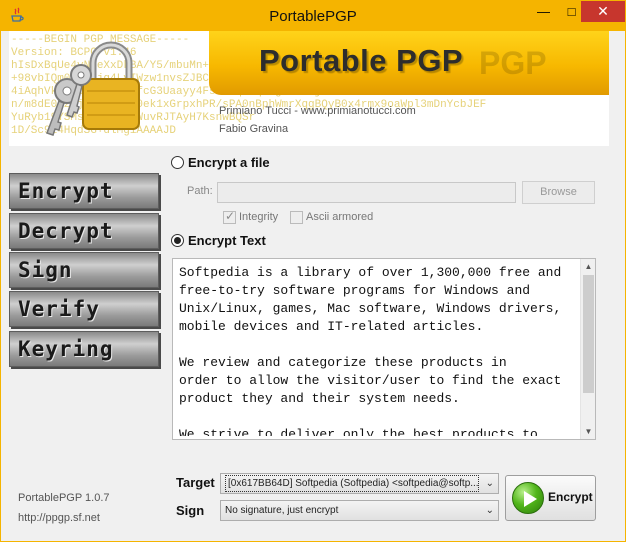  I want to click on scroll-up-icon: ▲, so click(588, 266).